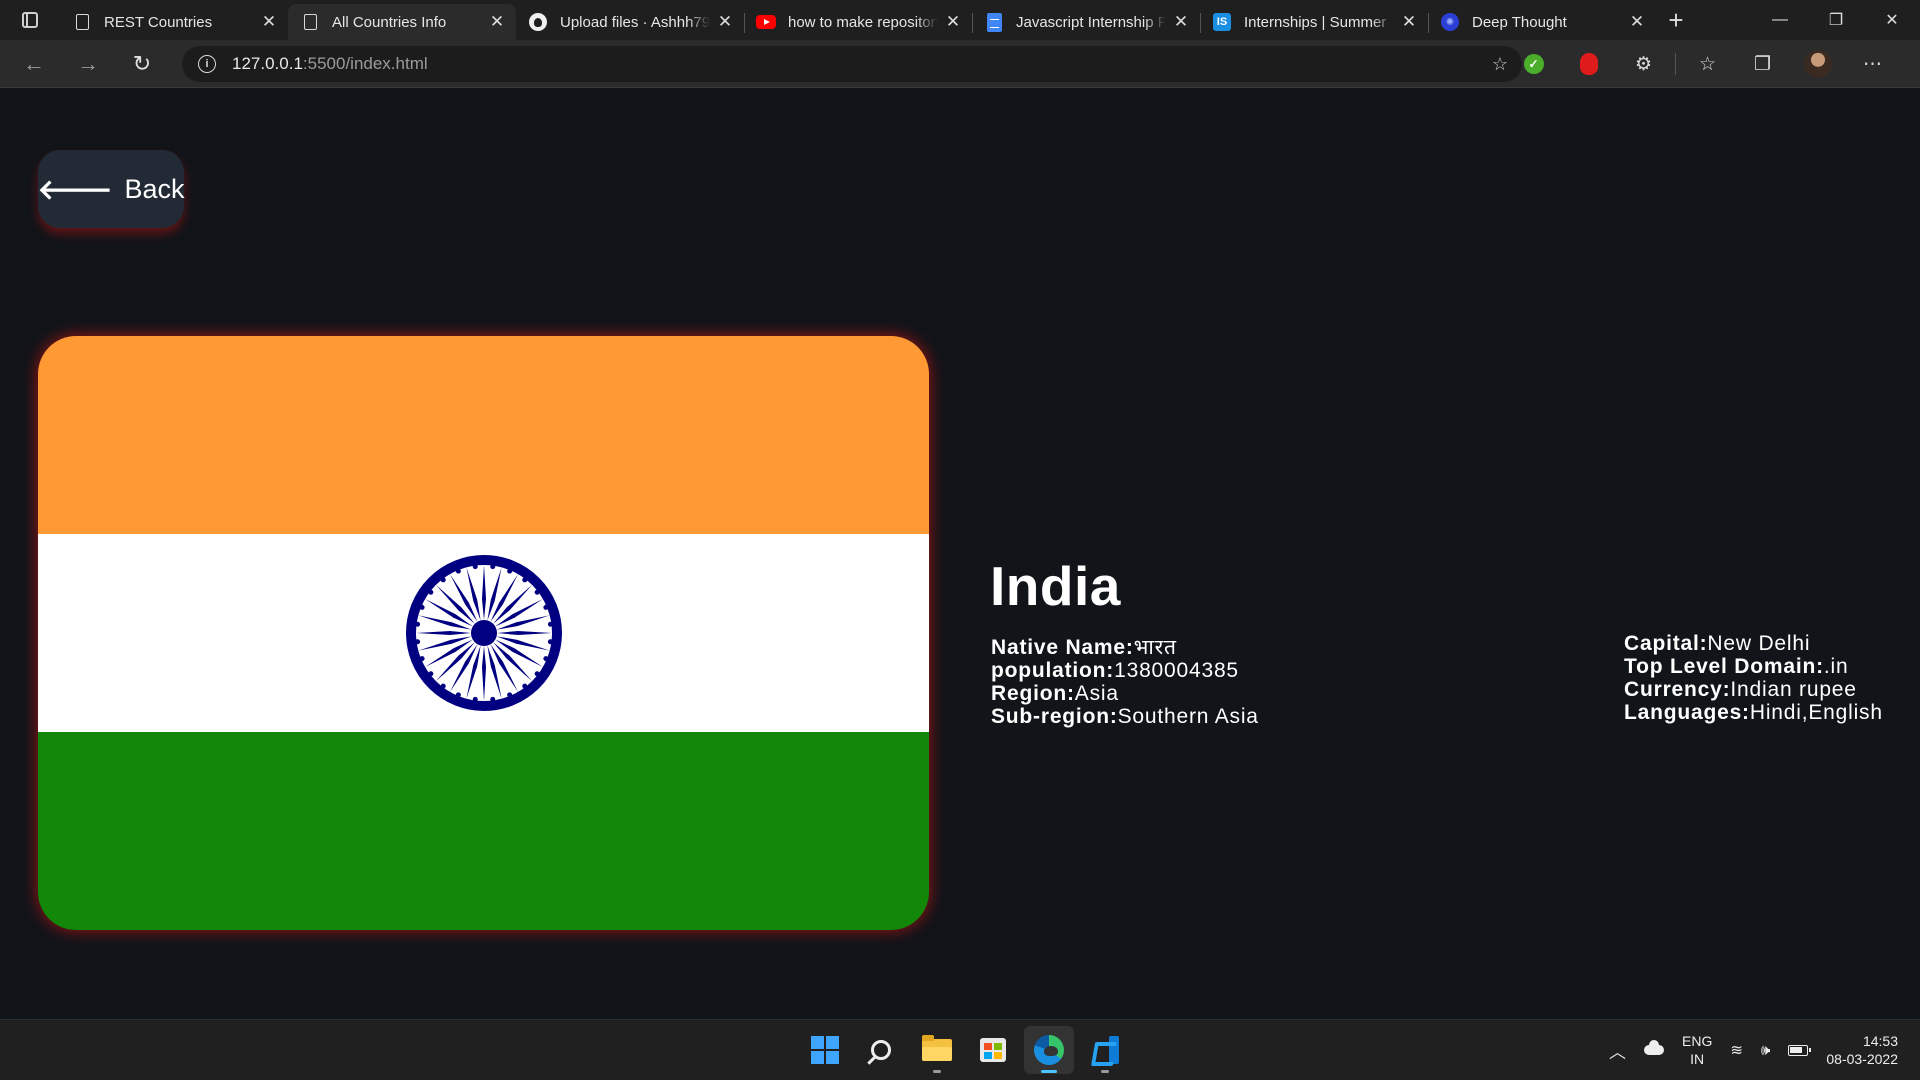  I want to click on language-indicator: ENG IN, so click(1697, 1050).